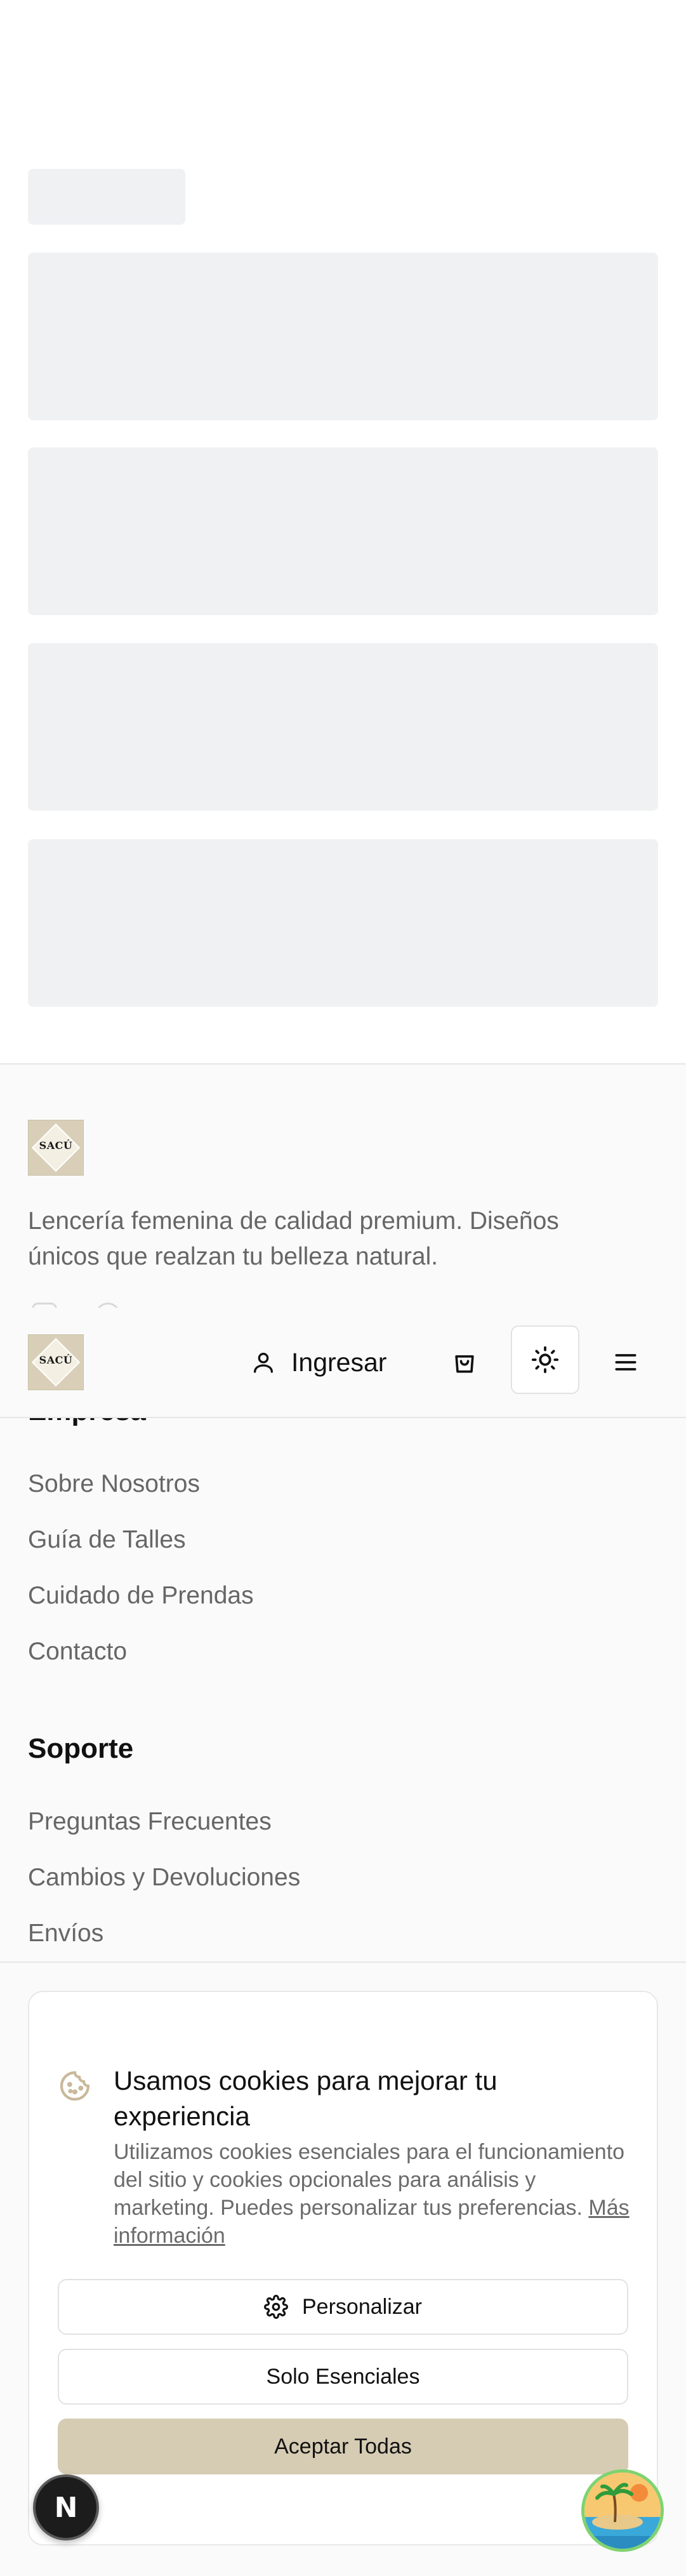 The height and width of the screenshot is (2576, 686). I want to click on shopping-bag-icon, so click(464, 1362).